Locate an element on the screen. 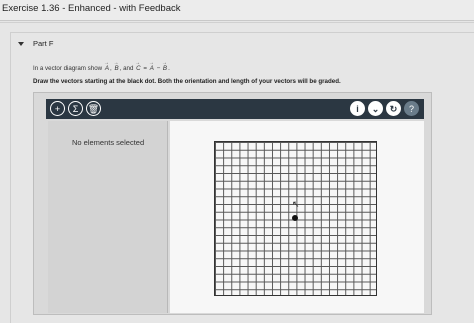 Image resolution: width=474 pixels, height=323 pixels. prompt-separator: , and is located at coordinates (126, 68).